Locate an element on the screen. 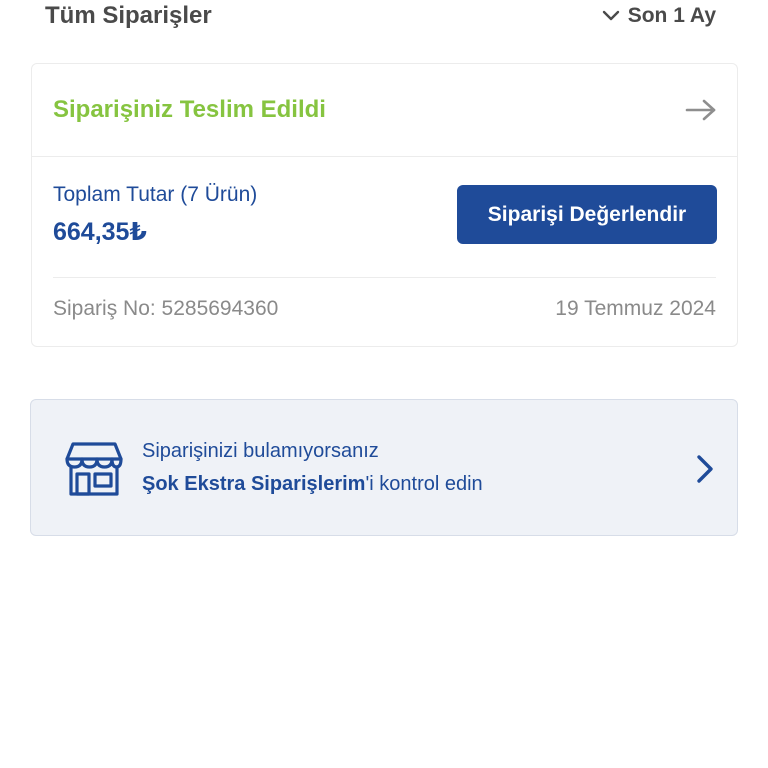 The width and height of the screenshot is (768, 768). info-line-2: Şok Ekstra Siparişlerim'i kontrol edin is located at coordinates (312, 484).